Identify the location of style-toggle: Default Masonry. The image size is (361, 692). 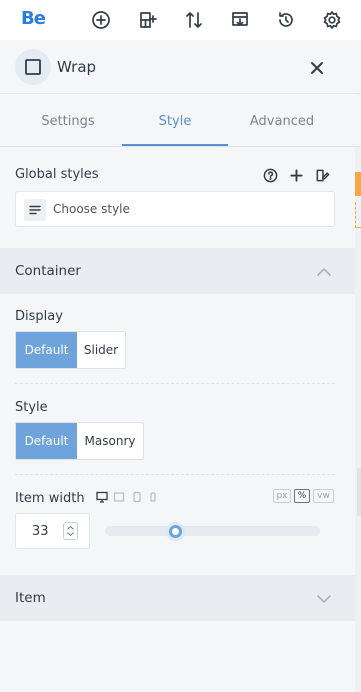
(79, 441).